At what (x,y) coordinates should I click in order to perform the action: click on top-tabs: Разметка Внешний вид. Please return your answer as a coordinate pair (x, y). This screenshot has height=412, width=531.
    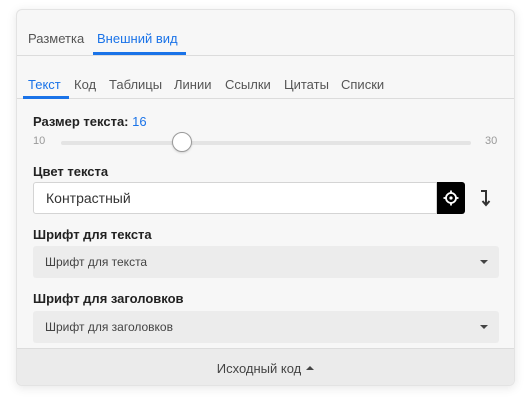
    Looking at the image, I should click on (265, 33).